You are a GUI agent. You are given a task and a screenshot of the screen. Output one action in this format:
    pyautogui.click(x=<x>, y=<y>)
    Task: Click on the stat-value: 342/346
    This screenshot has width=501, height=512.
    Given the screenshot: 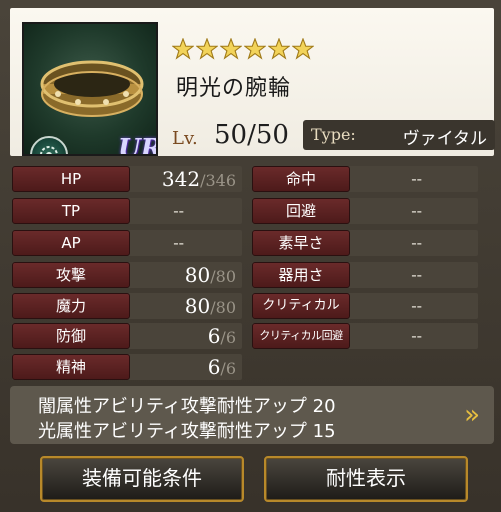 What is the action you would take?
    pyautogui.click(x=198, y=179)
    